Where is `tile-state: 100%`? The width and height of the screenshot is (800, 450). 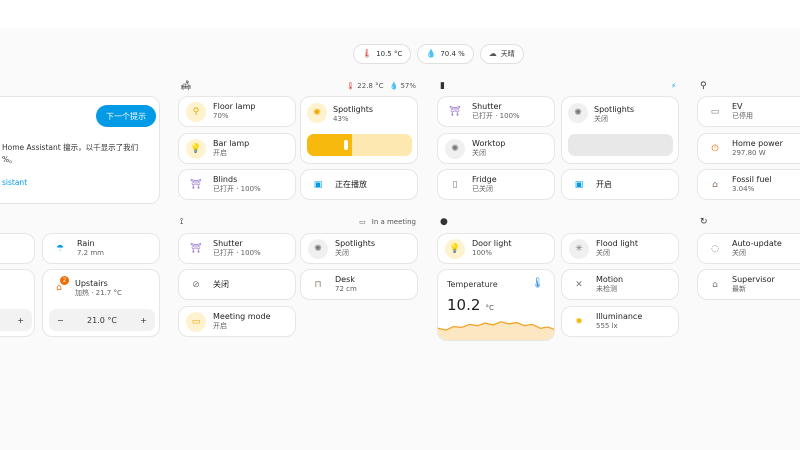 tile-state: 100% is located at coordinates (482, 253).